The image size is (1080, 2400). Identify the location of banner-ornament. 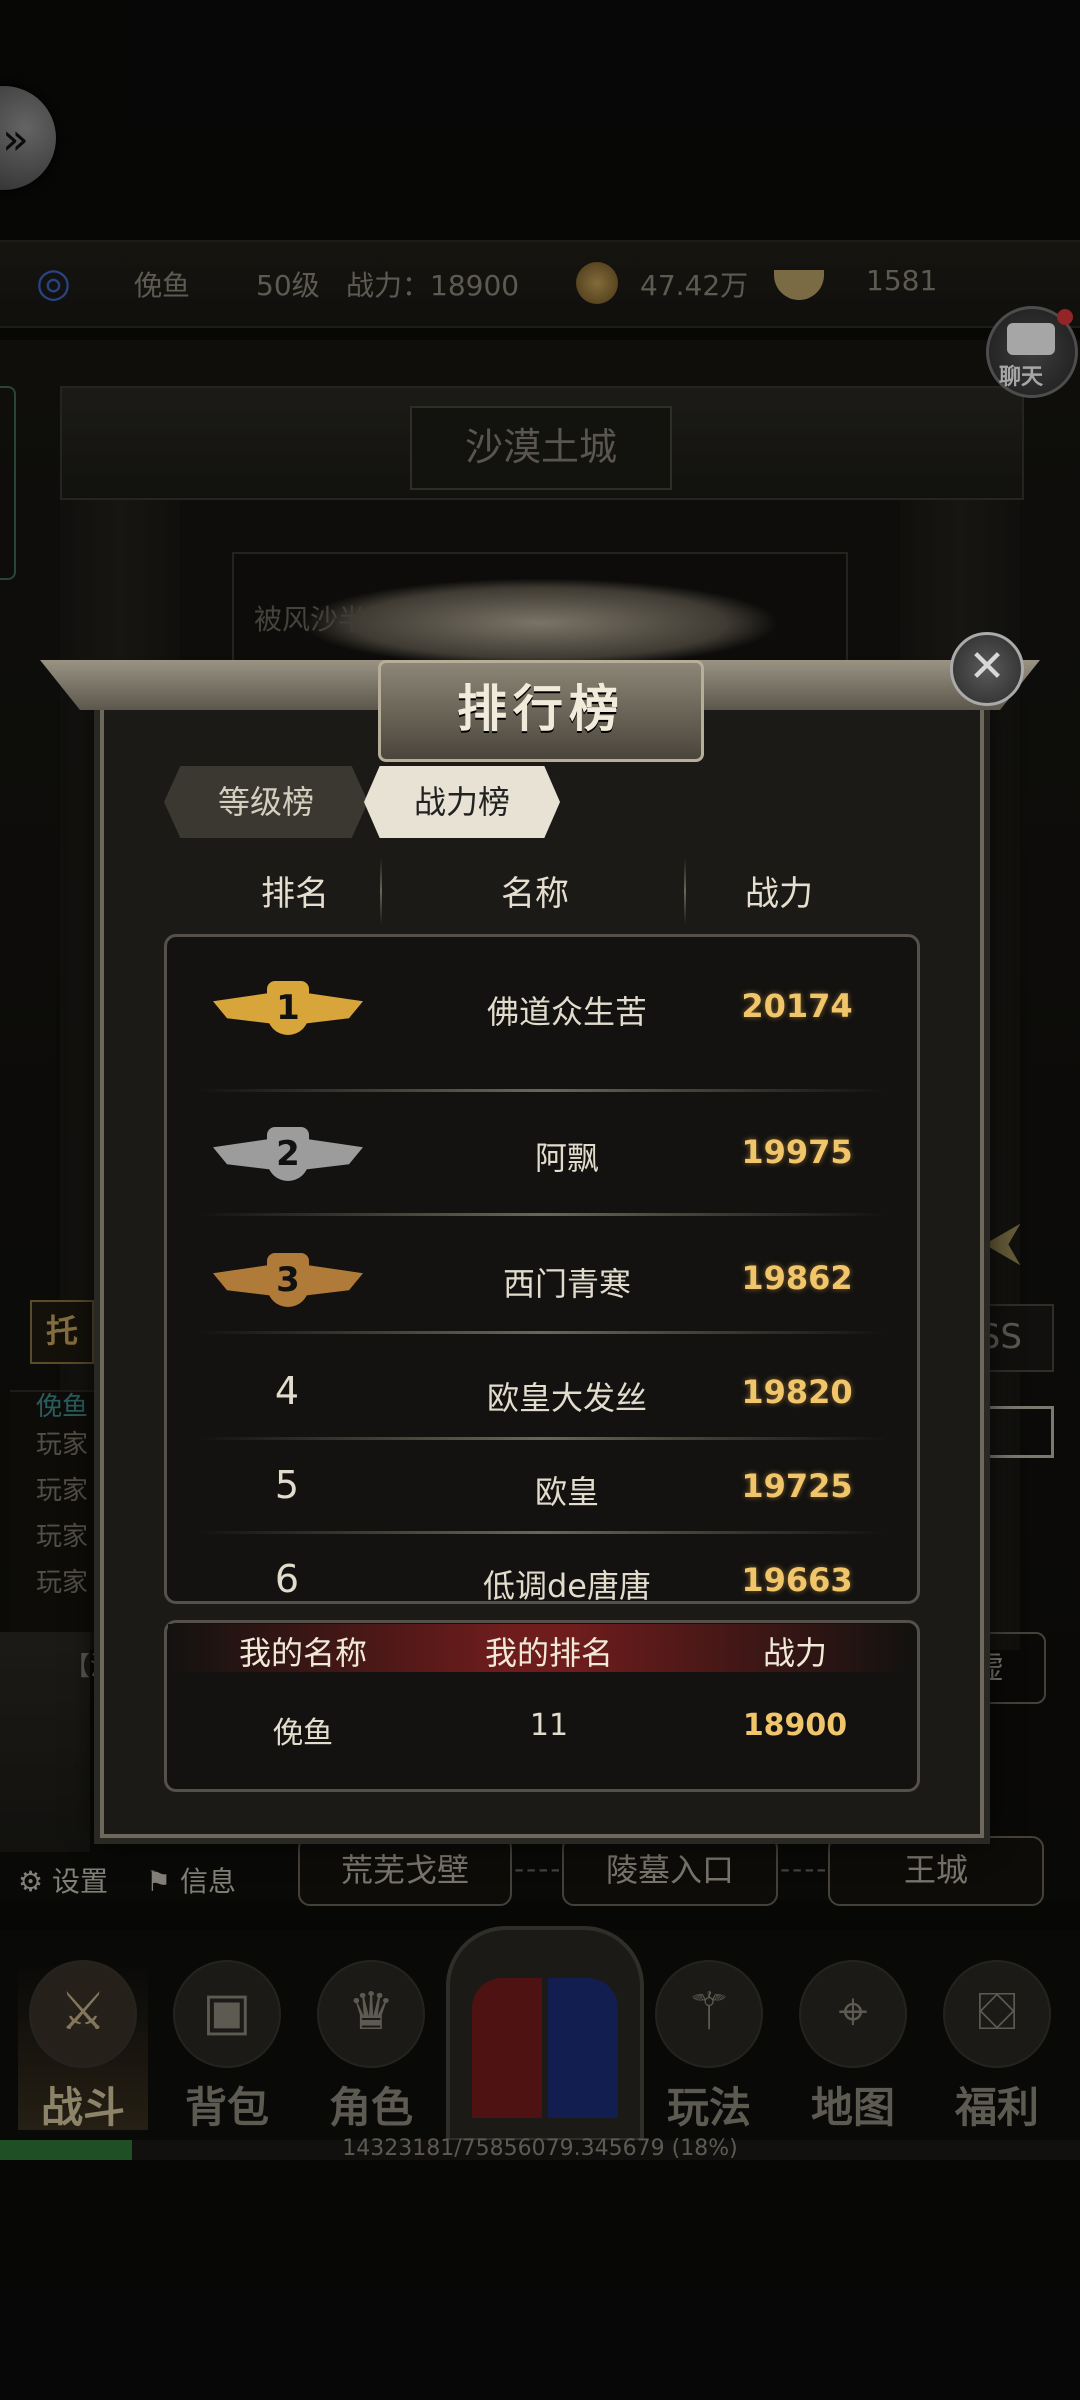
(540, 623).